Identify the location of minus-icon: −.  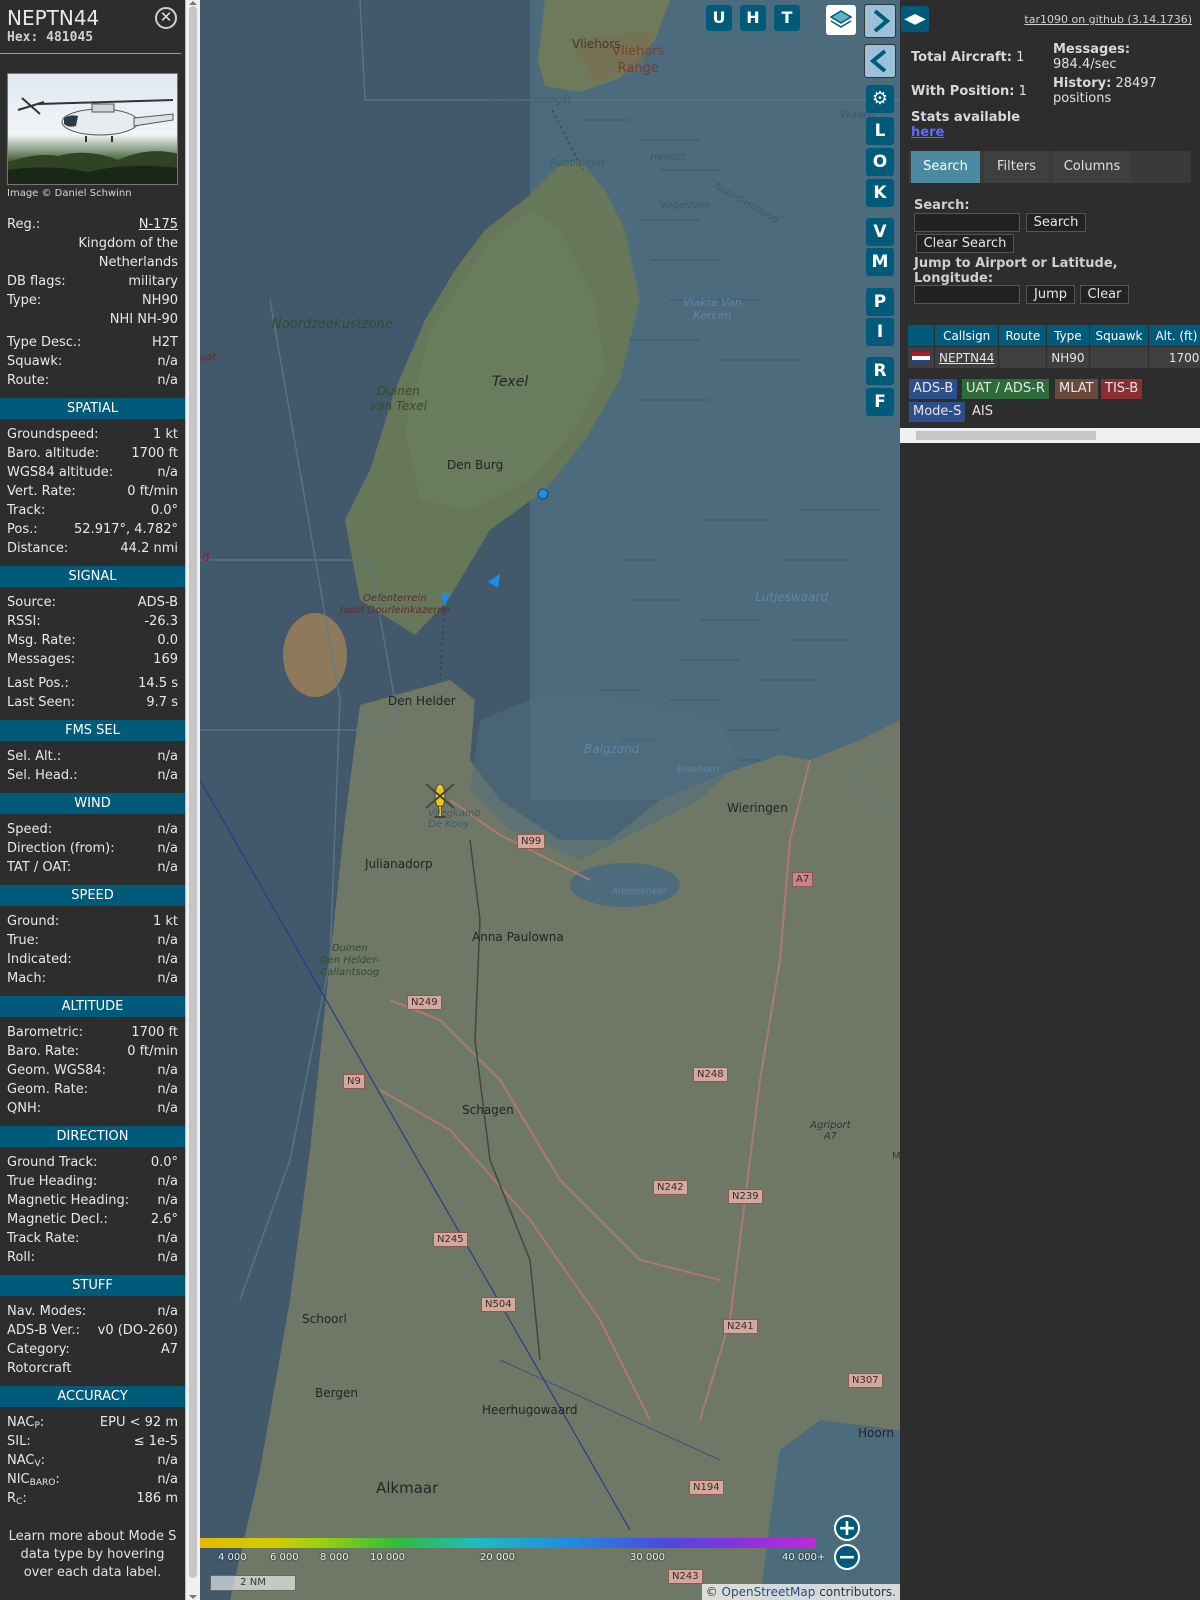
(847, 1557).